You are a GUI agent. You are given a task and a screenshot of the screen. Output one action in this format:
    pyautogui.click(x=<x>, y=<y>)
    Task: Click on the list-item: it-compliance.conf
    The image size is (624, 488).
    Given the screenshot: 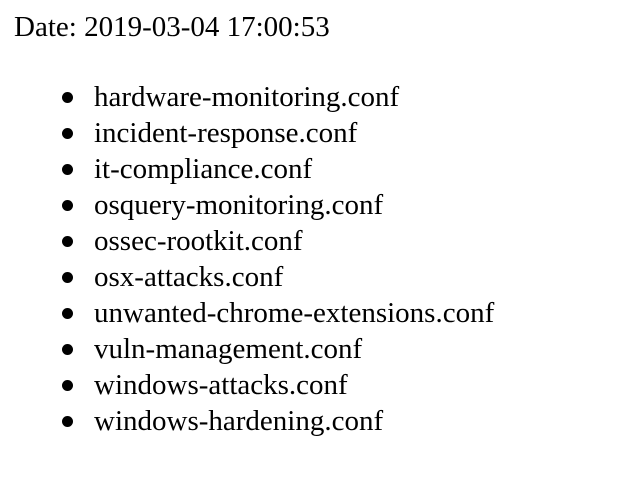 What is the action you would take?
    pyautogui.click(x=314, y=169)
    